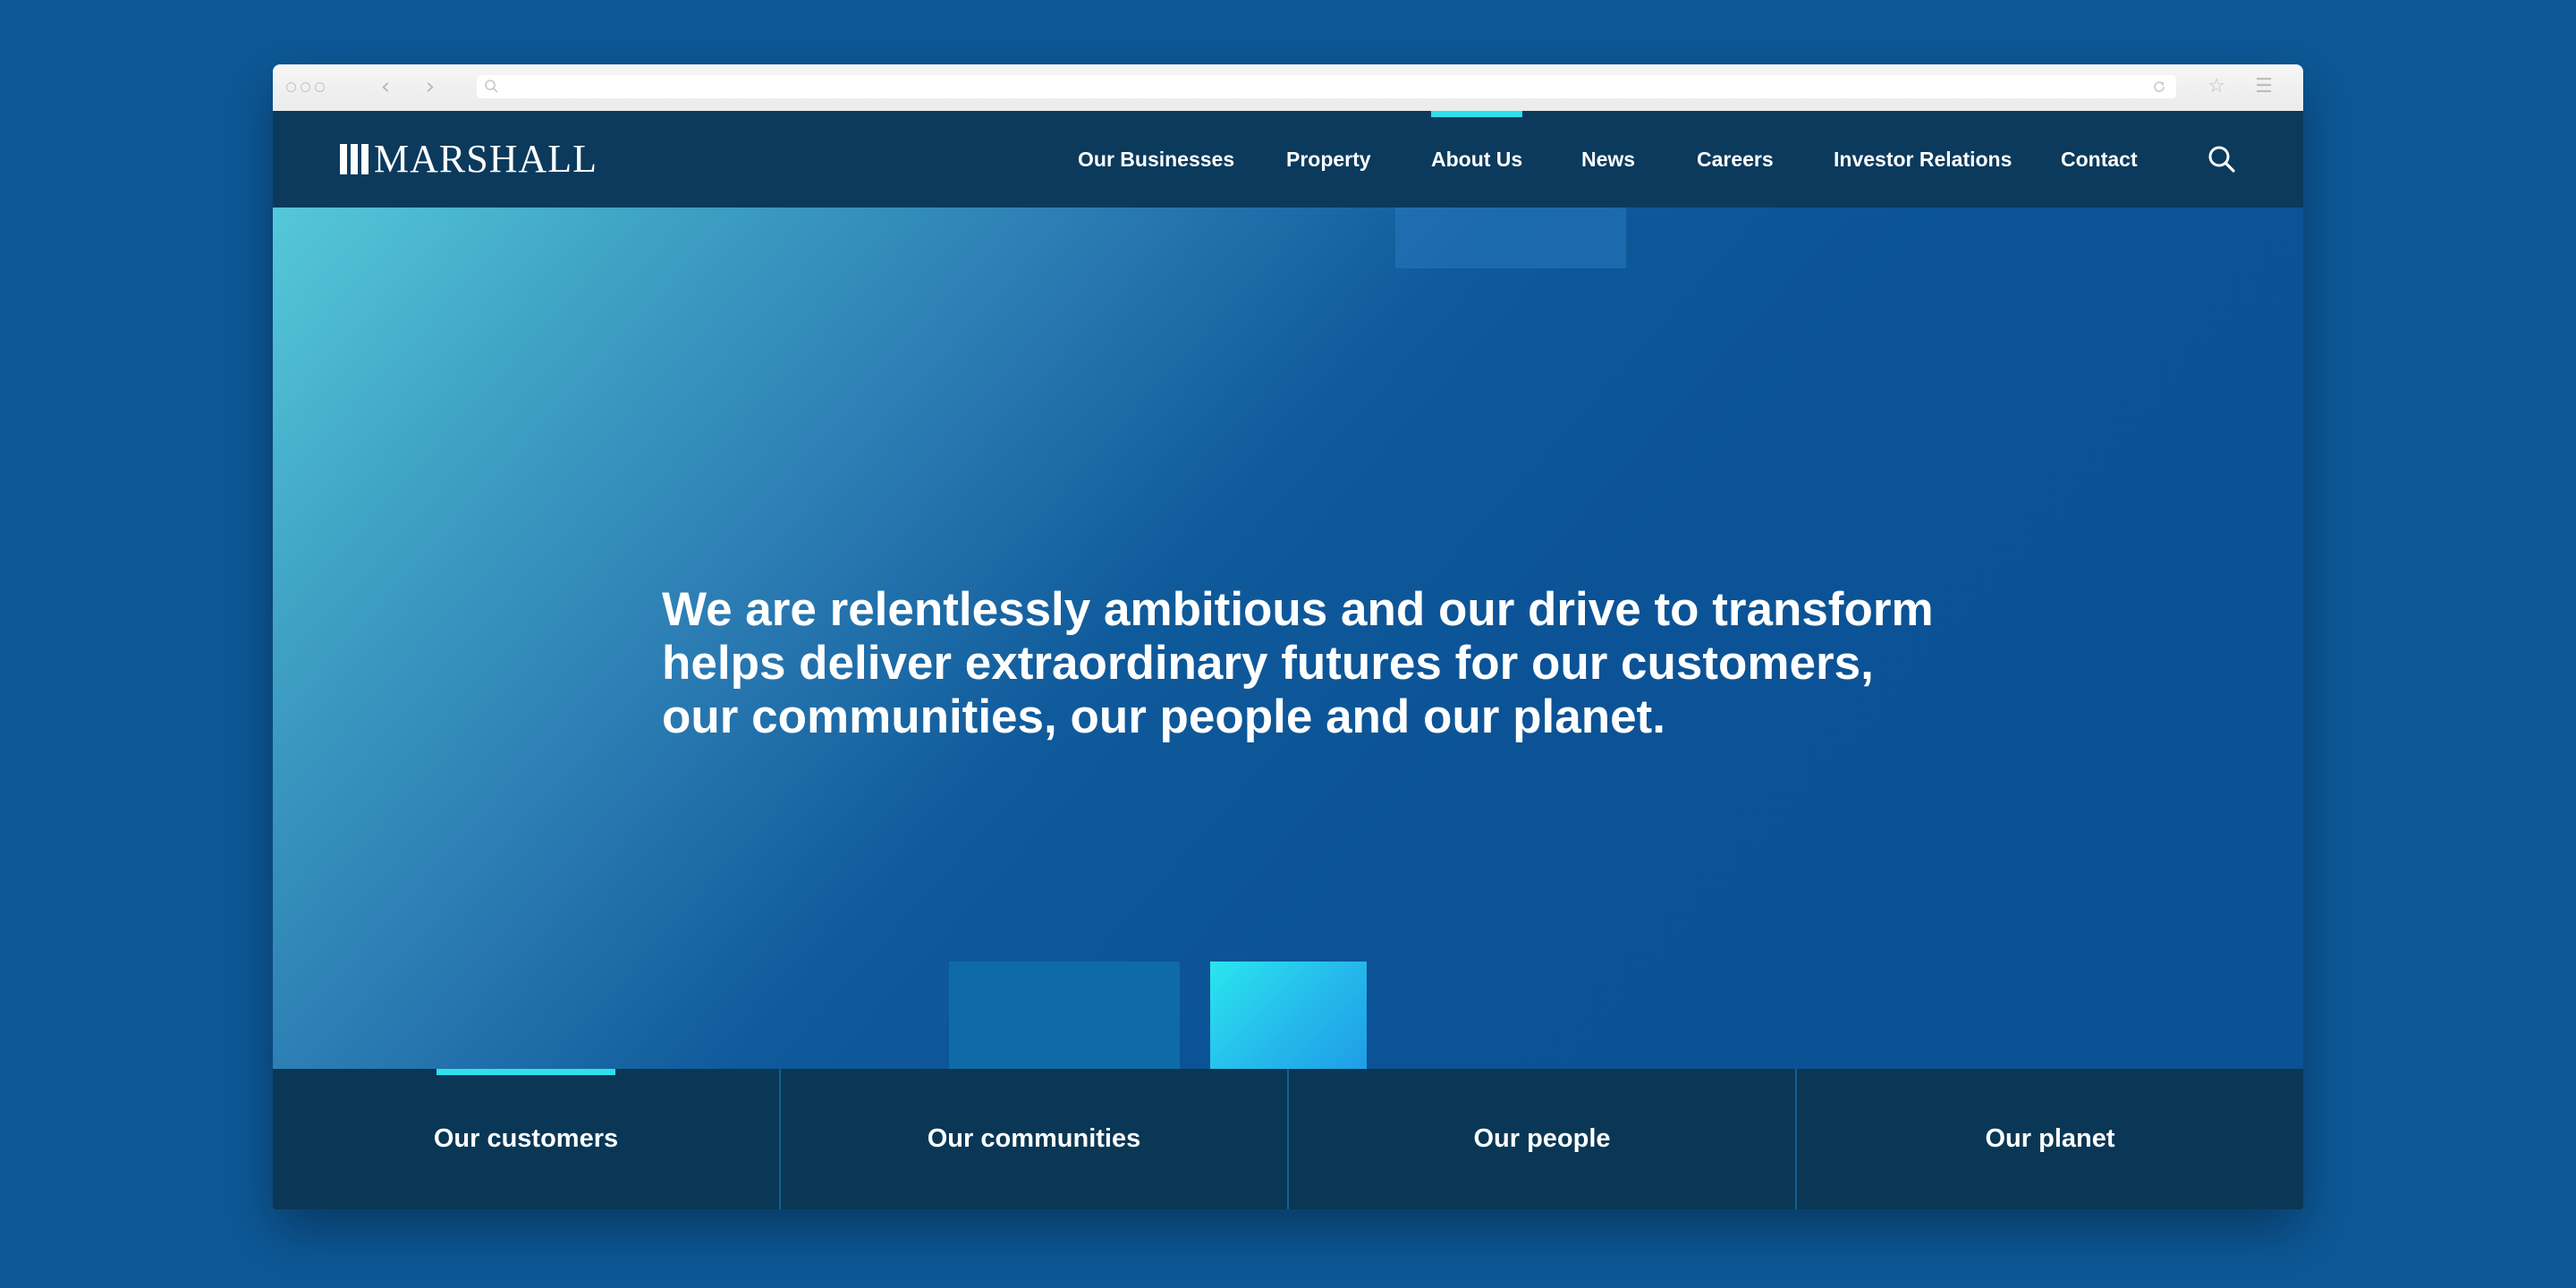  I want to click on window-minimize-button, so click(305, 87).